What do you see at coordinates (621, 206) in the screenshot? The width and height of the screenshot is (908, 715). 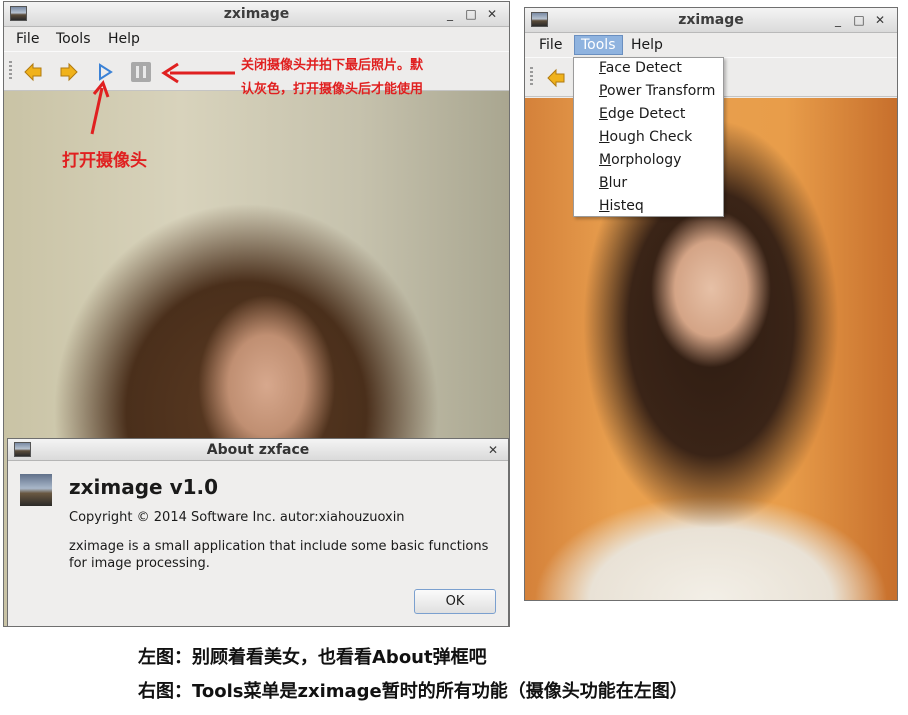 I see `menu-item-histeq: Histeq` at bounding box center [621, 206].